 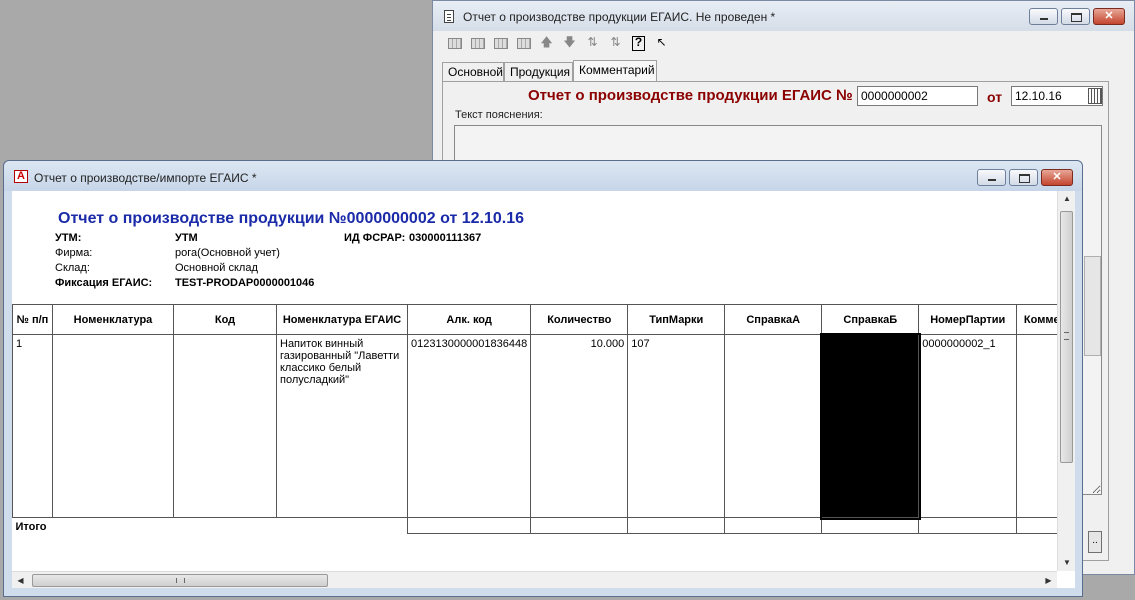 I want to click on cell-code, so click(x=225, y=426).